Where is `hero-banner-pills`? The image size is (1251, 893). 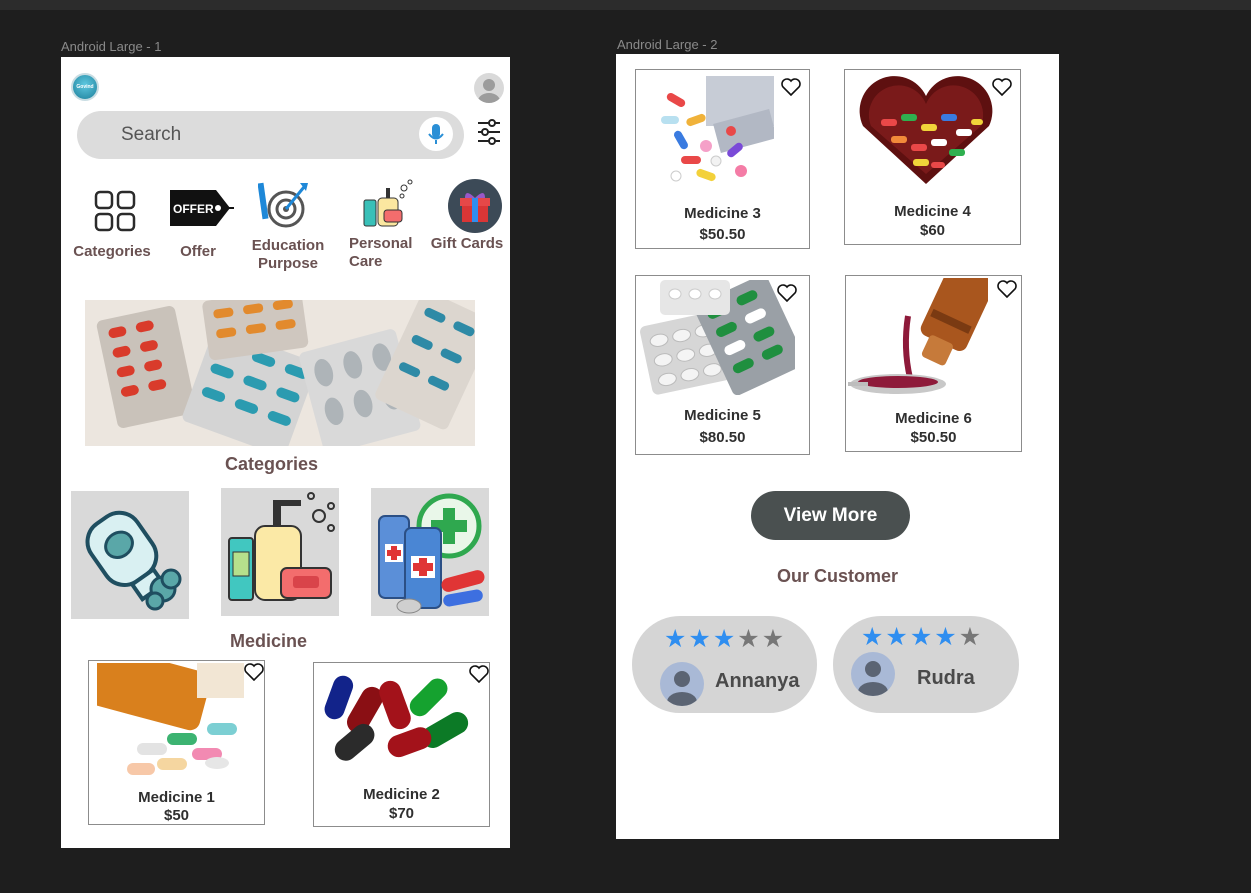 hero-banner-pills is located at coordinates (280, 373).